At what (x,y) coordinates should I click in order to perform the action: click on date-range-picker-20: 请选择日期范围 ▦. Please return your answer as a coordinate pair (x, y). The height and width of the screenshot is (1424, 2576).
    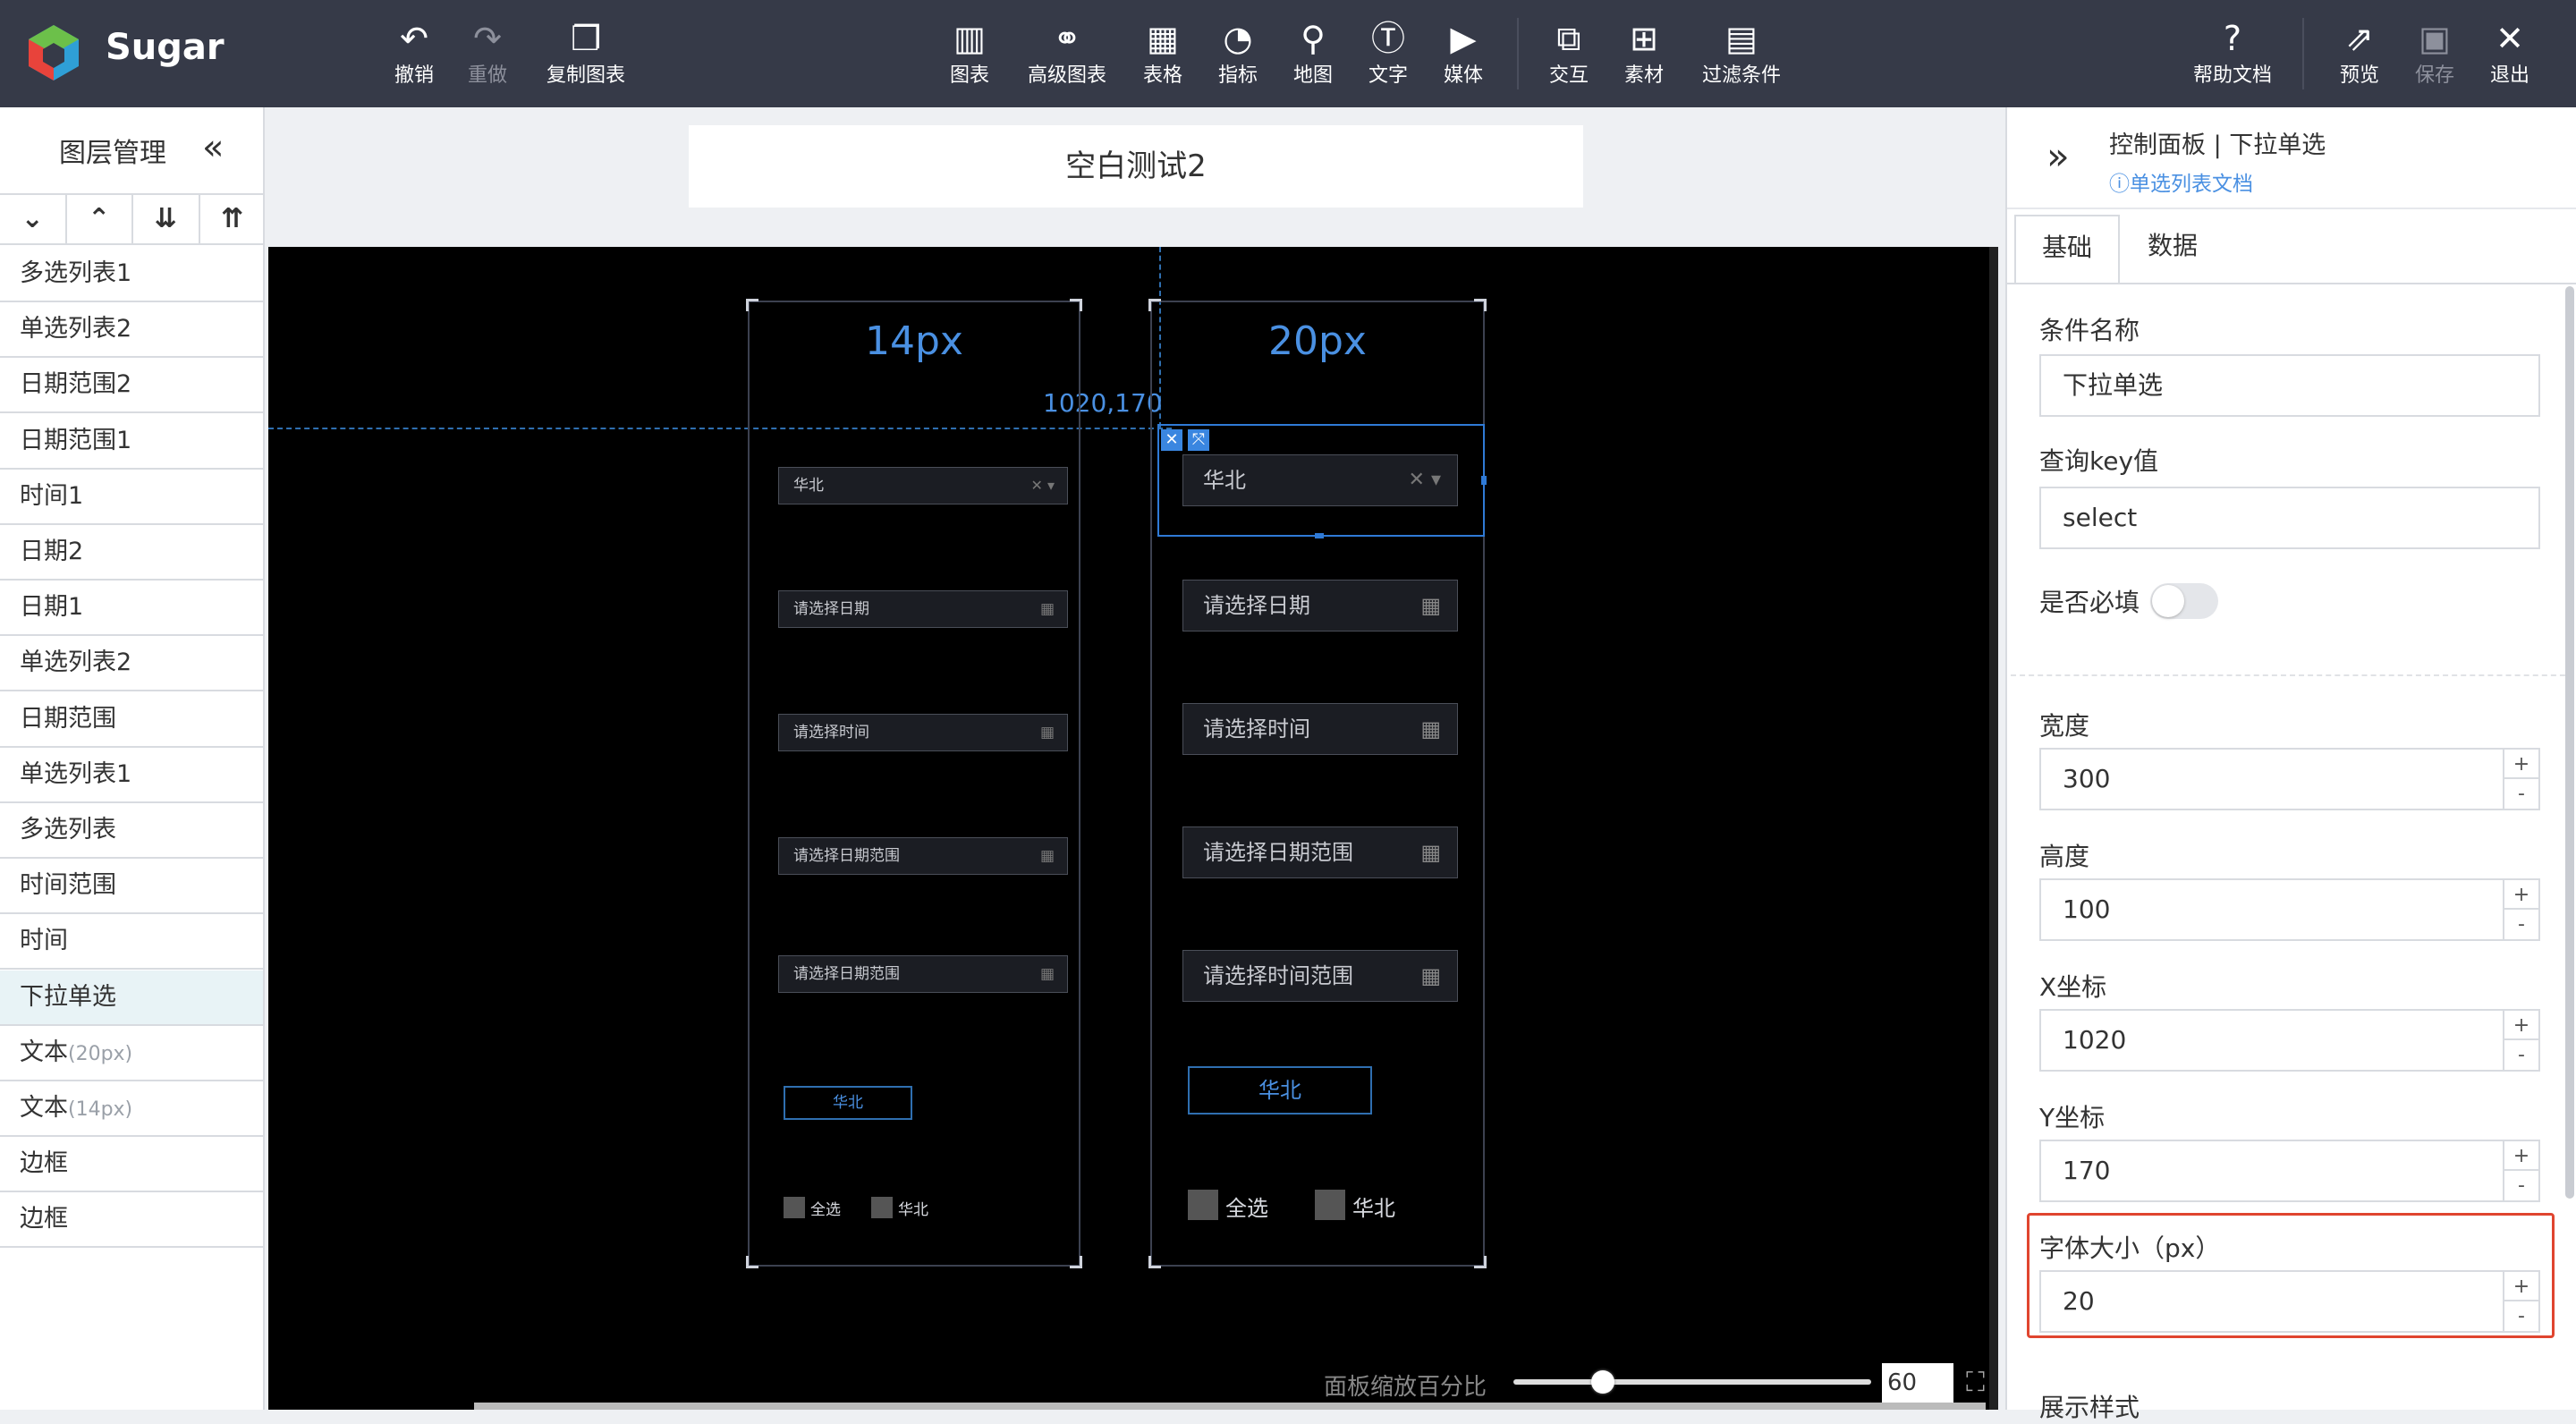
    Looking at the image, I should click on (1320, 852).